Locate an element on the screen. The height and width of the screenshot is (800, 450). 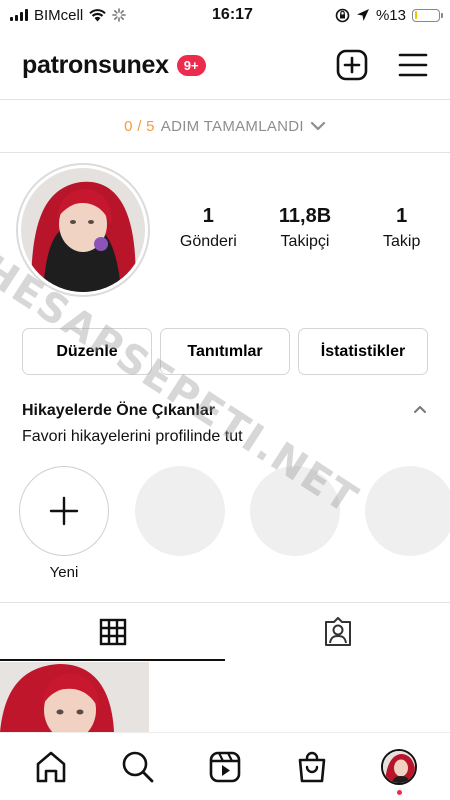
username: patronsunex is located at coordinates (95, 65).